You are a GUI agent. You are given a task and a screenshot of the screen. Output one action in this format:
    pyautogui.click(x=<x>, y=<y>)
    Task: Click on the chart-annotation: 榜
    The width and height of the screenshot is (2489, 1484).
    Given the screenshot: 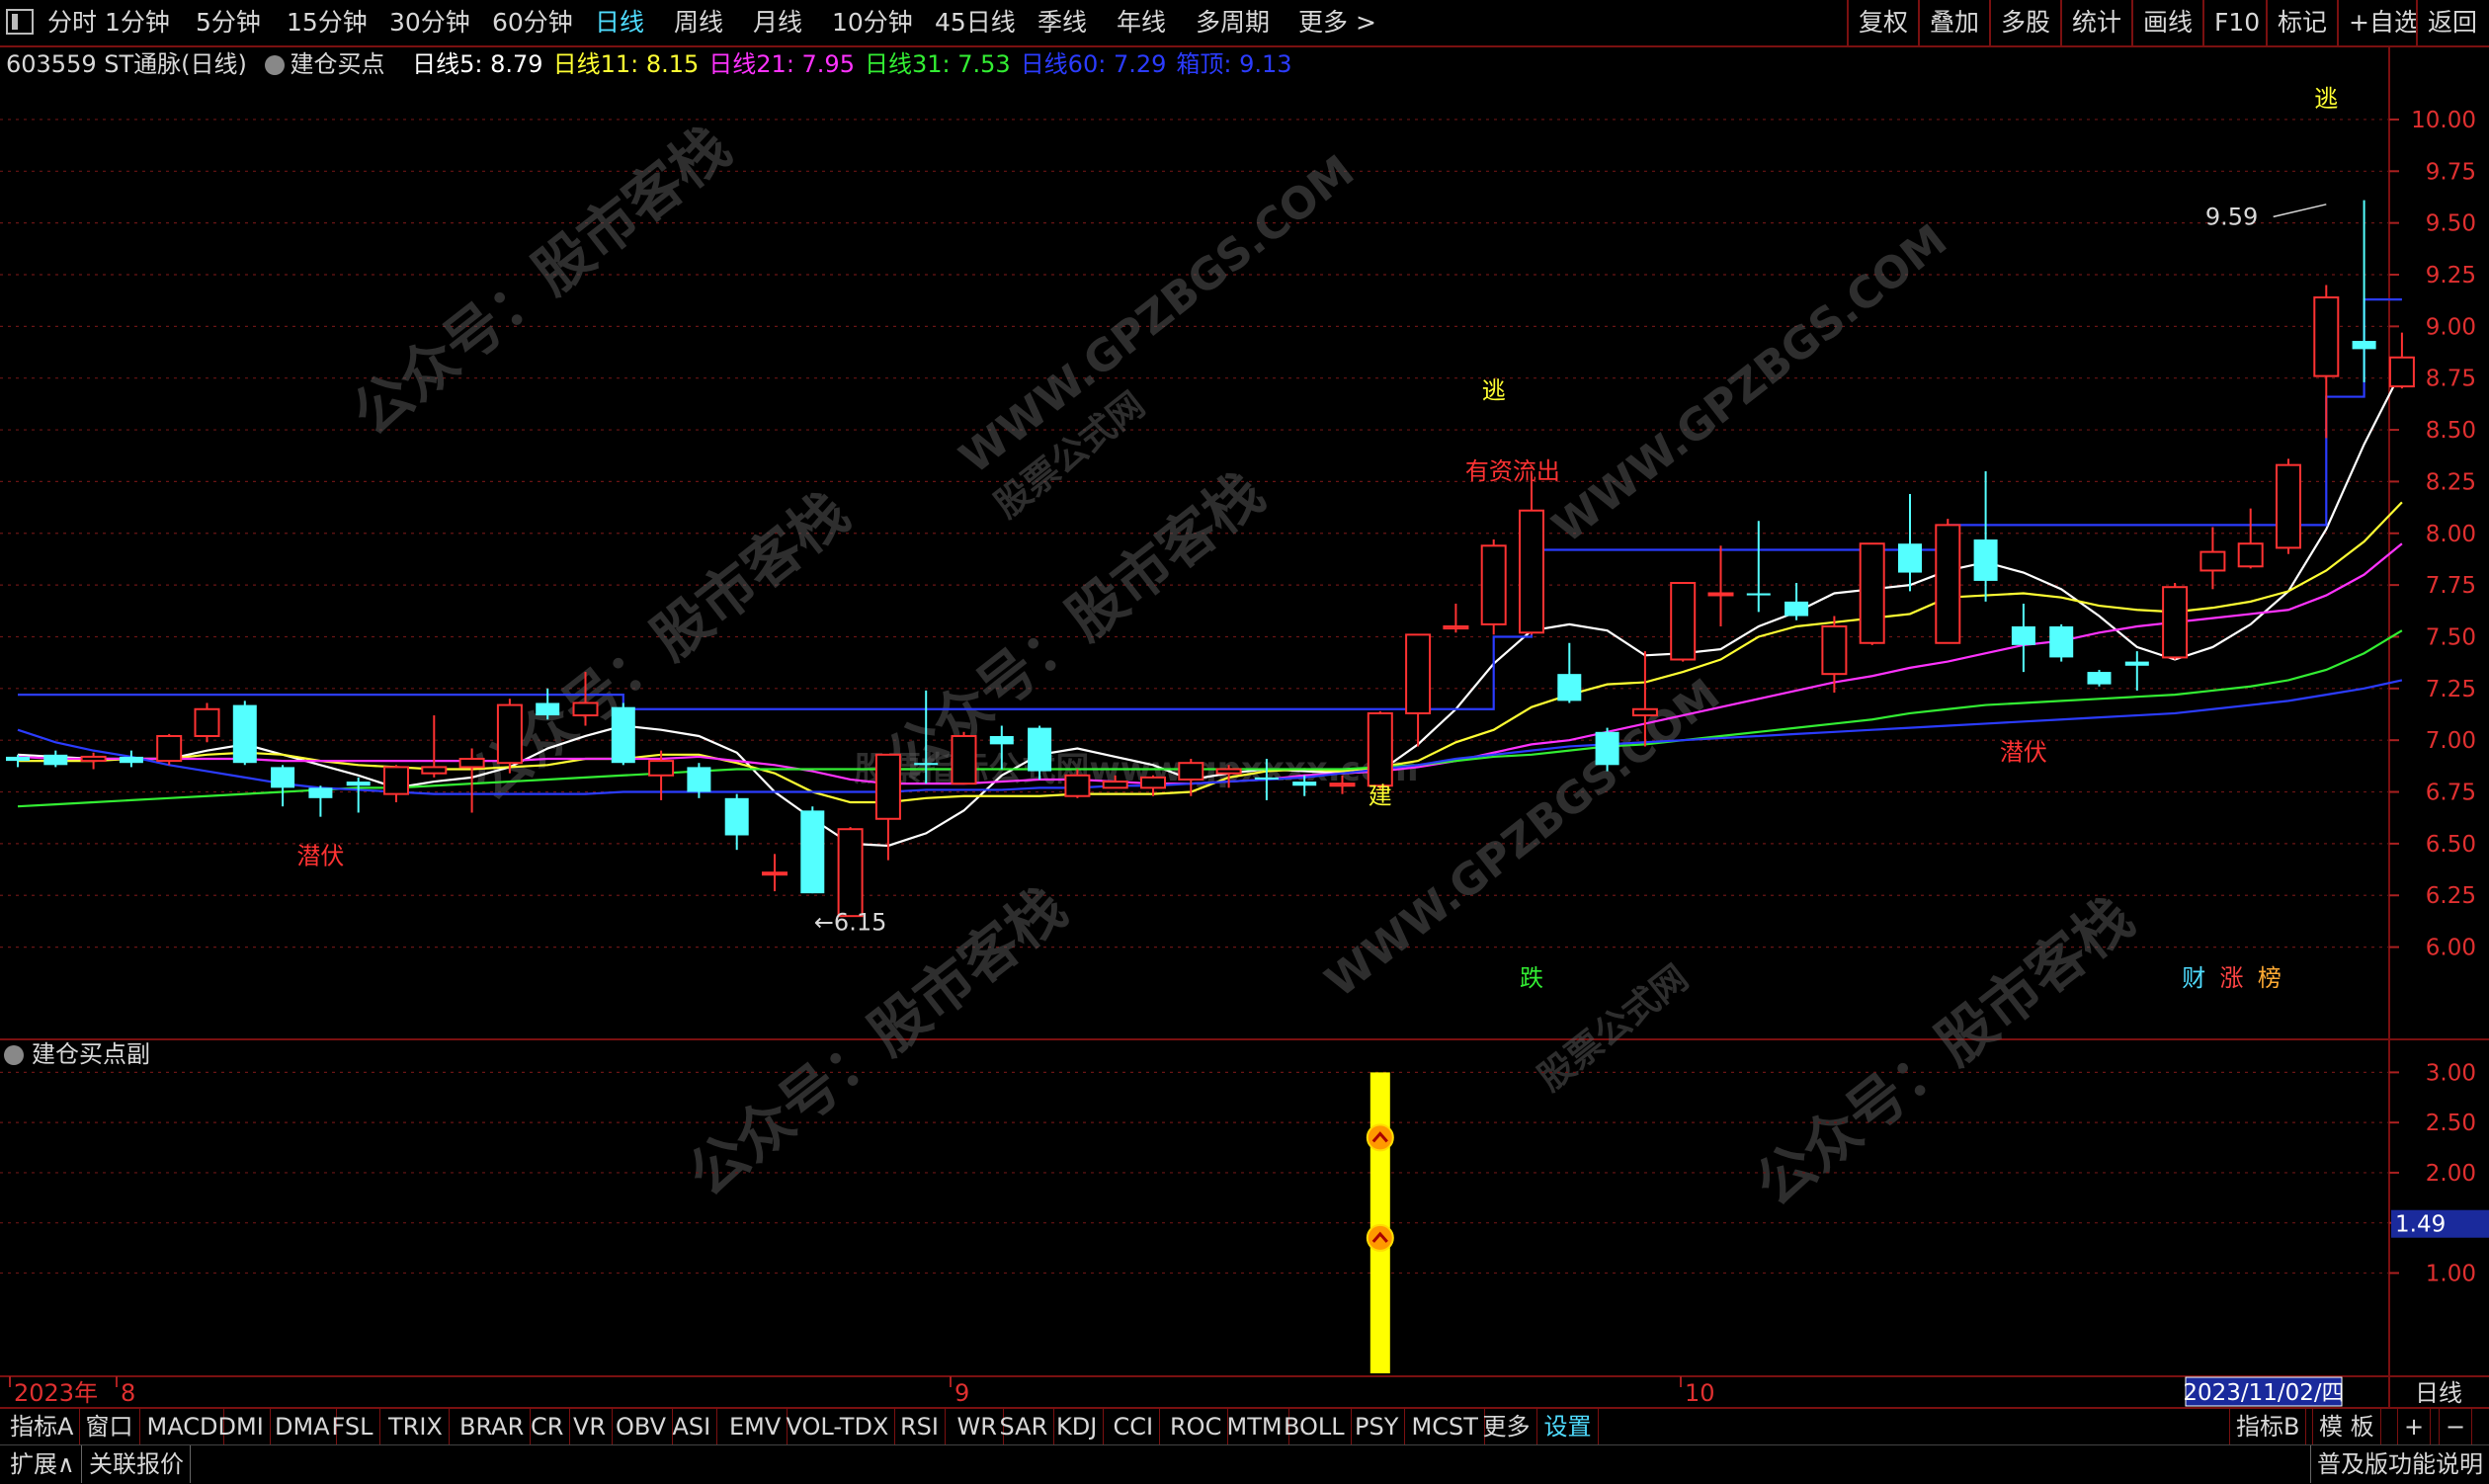 What is the action you would take?
    pyautogui.click(x=2270, y=978)
    